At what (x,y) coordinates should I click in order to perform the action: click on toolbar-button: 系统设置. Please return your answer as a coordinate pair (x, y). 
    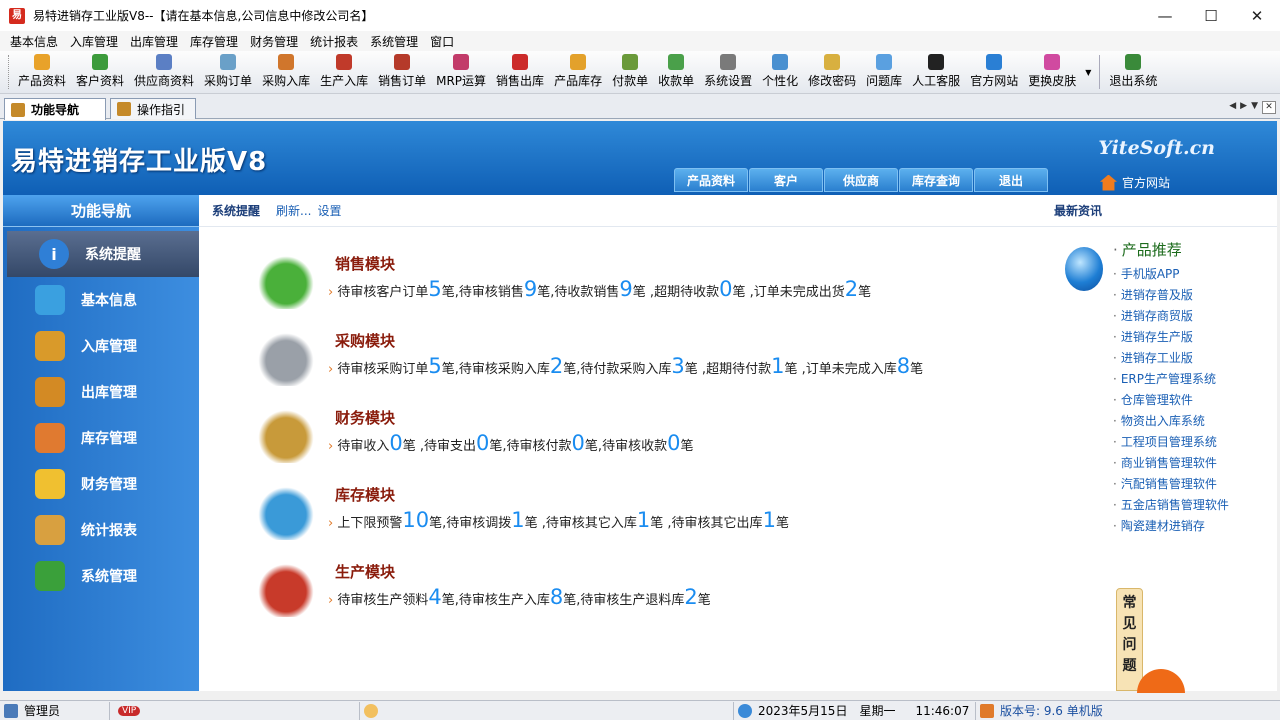
    Looking at the image, I should click on (728, 73).